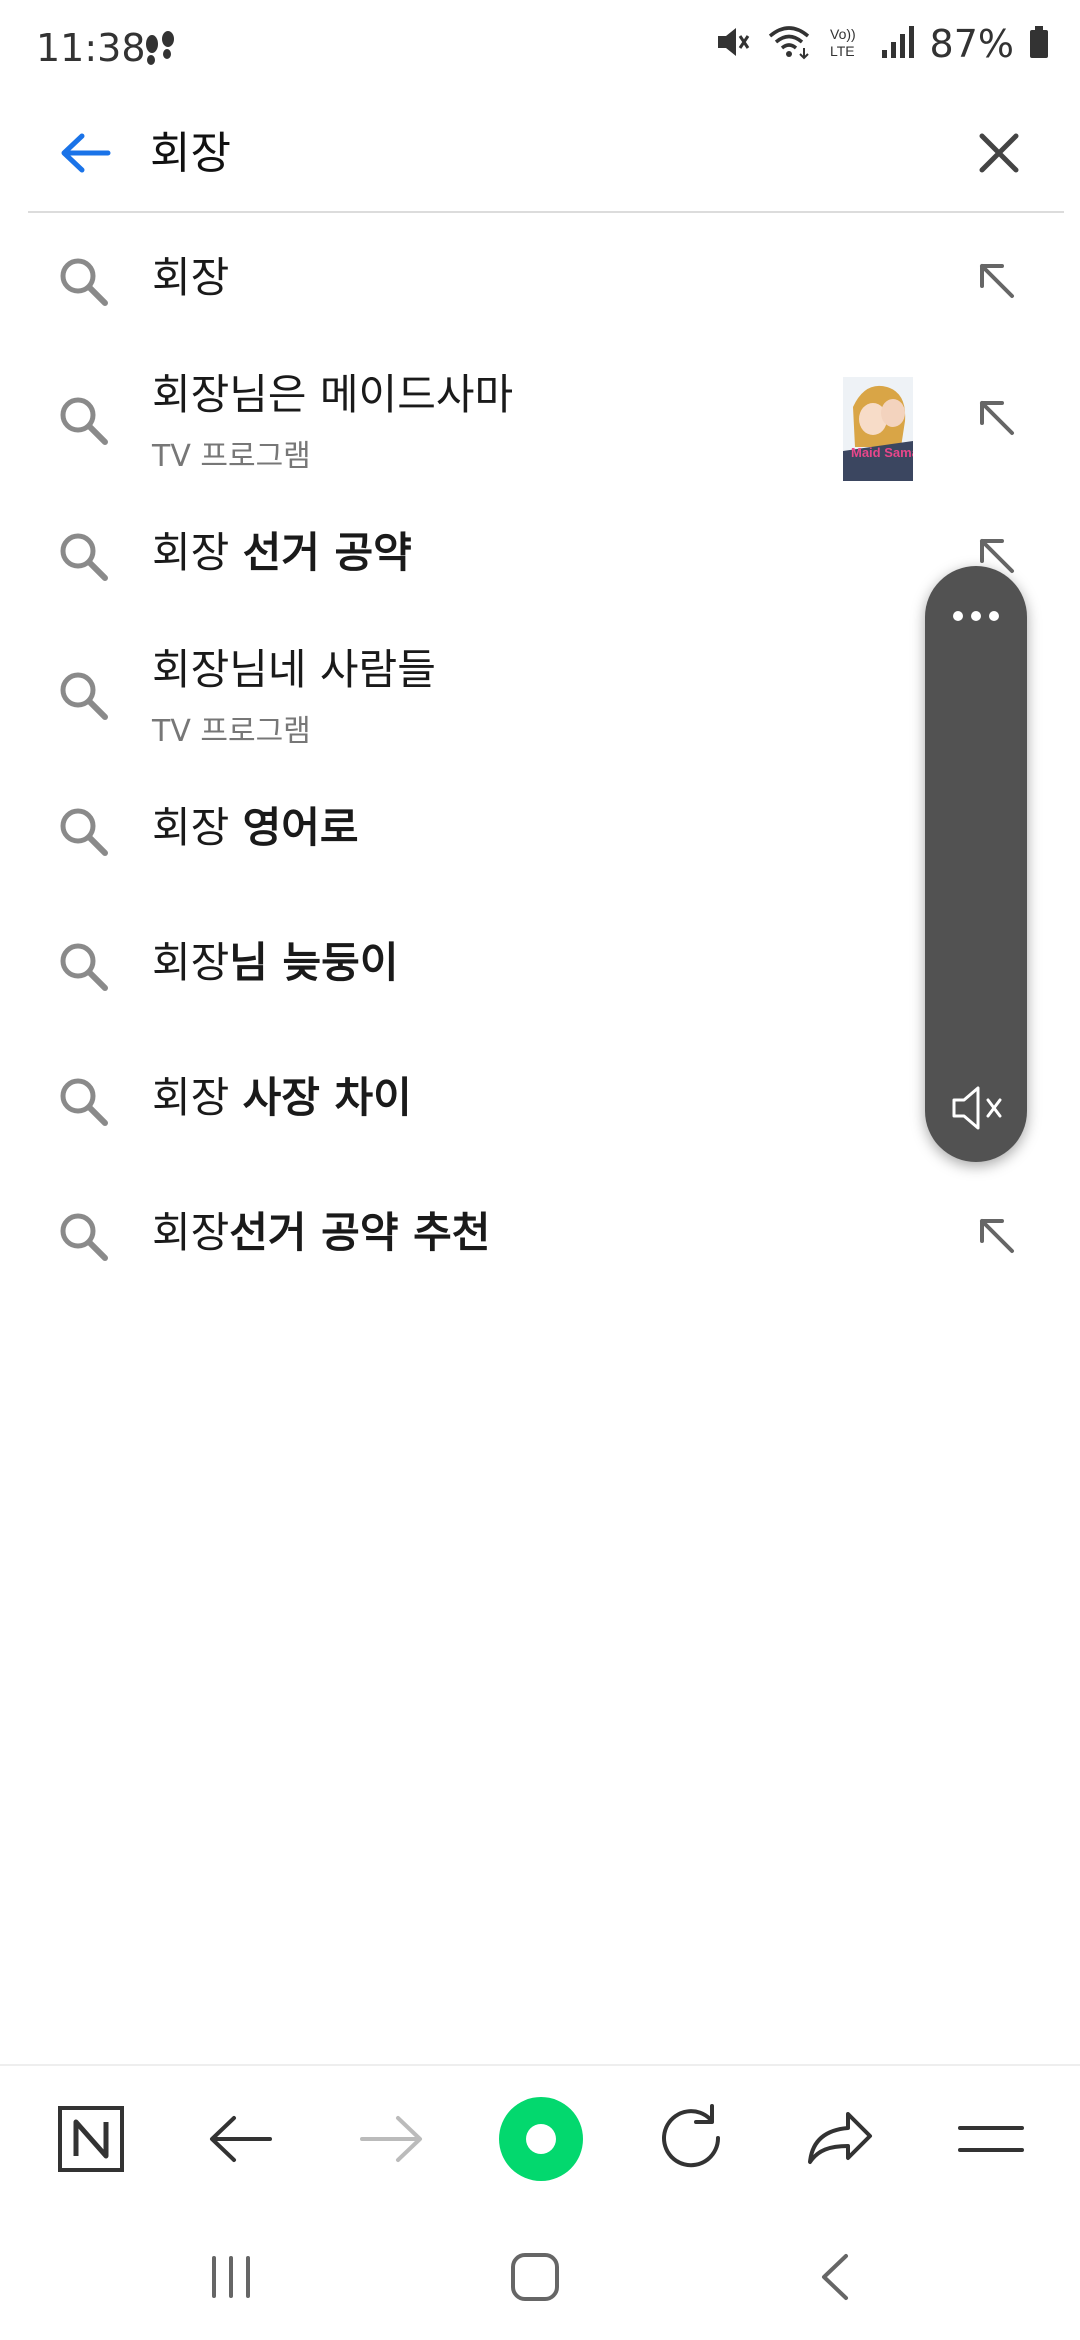 The image size is (1080, 2340). Describe the element at coordinates (540, 417) in the screenshot. I see `suggestion-item: 회장님은 메이드사마 TV 프로그램 Maid Sama!` at that location.